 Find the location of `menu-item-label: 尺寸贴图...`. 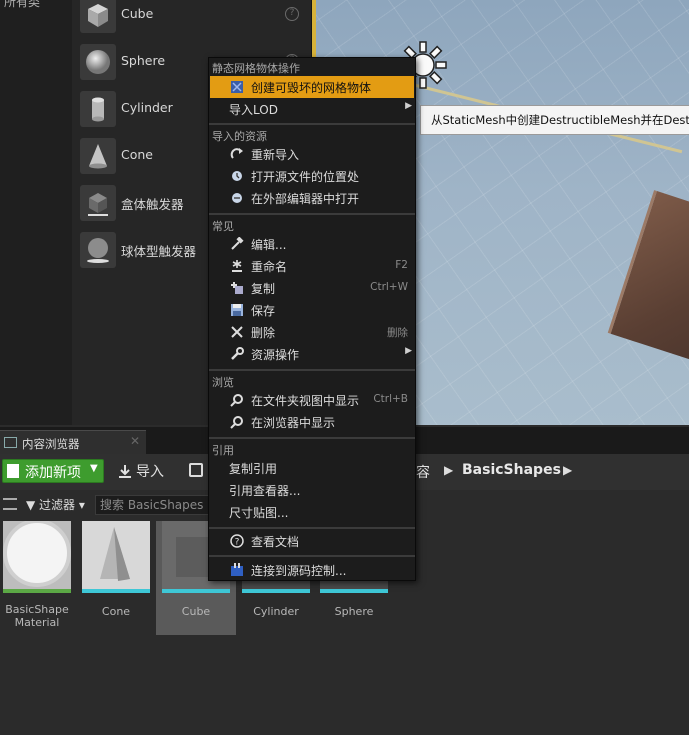

menu-item-label: 尺寸贴图... is located at coordinates (259, 513).